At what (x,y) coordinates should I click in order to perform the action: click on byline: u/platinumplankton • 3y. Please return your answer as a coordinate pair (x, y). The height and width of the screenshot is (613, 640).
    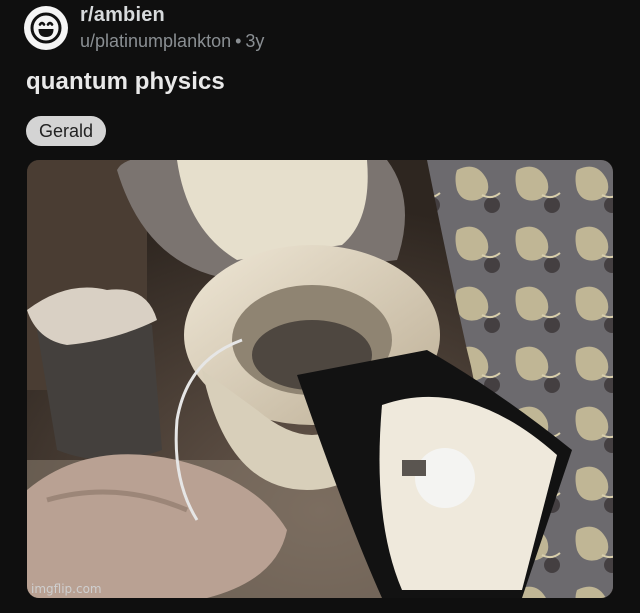
    Looking at the image, I should click on (172, 41).